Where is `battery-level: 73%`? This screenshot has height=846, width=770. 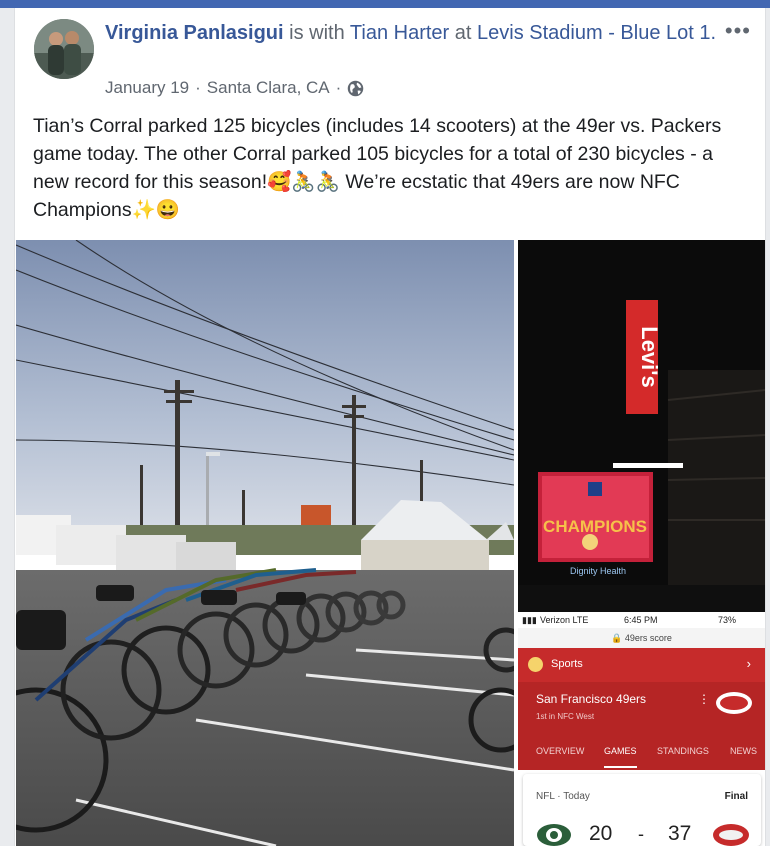
battery-level: 73% is located at coordinates (727, 620).